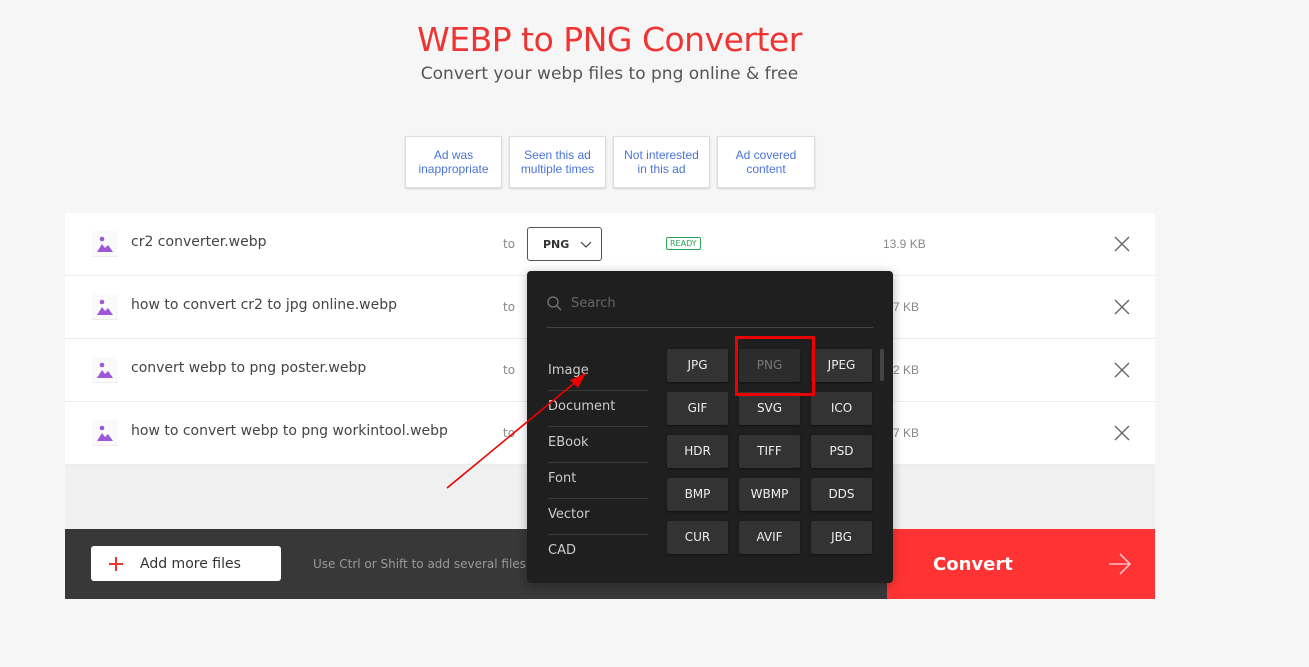  I want to click on add-more-files-button: Add more files, so click(186, 563).